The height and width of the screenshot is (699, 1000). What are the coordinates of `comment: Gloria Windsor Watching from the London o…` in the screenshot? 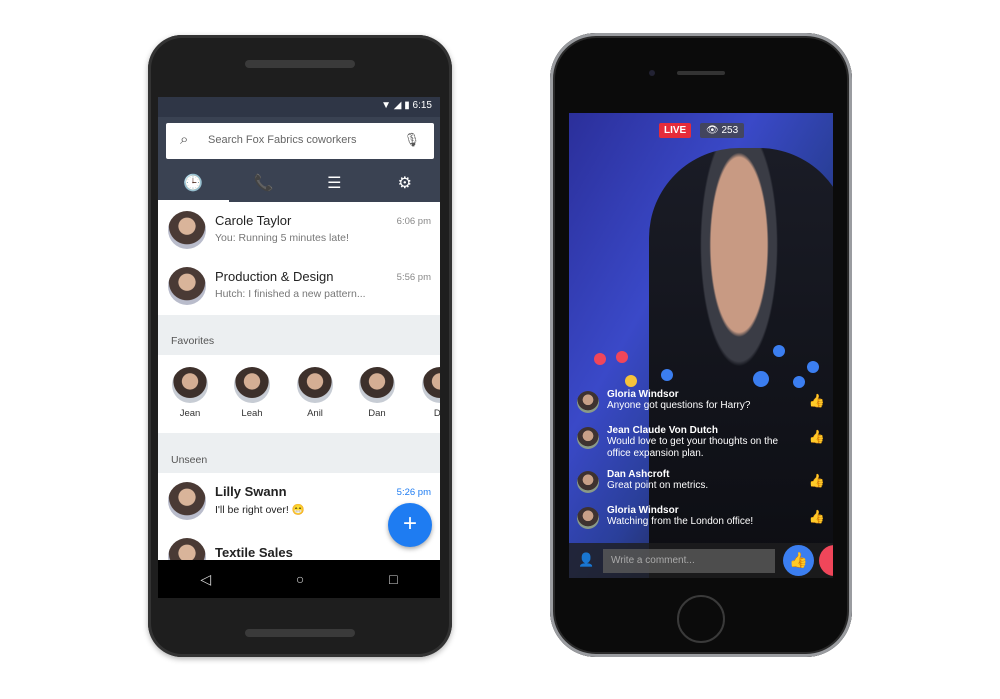 It's located at (702, 517).